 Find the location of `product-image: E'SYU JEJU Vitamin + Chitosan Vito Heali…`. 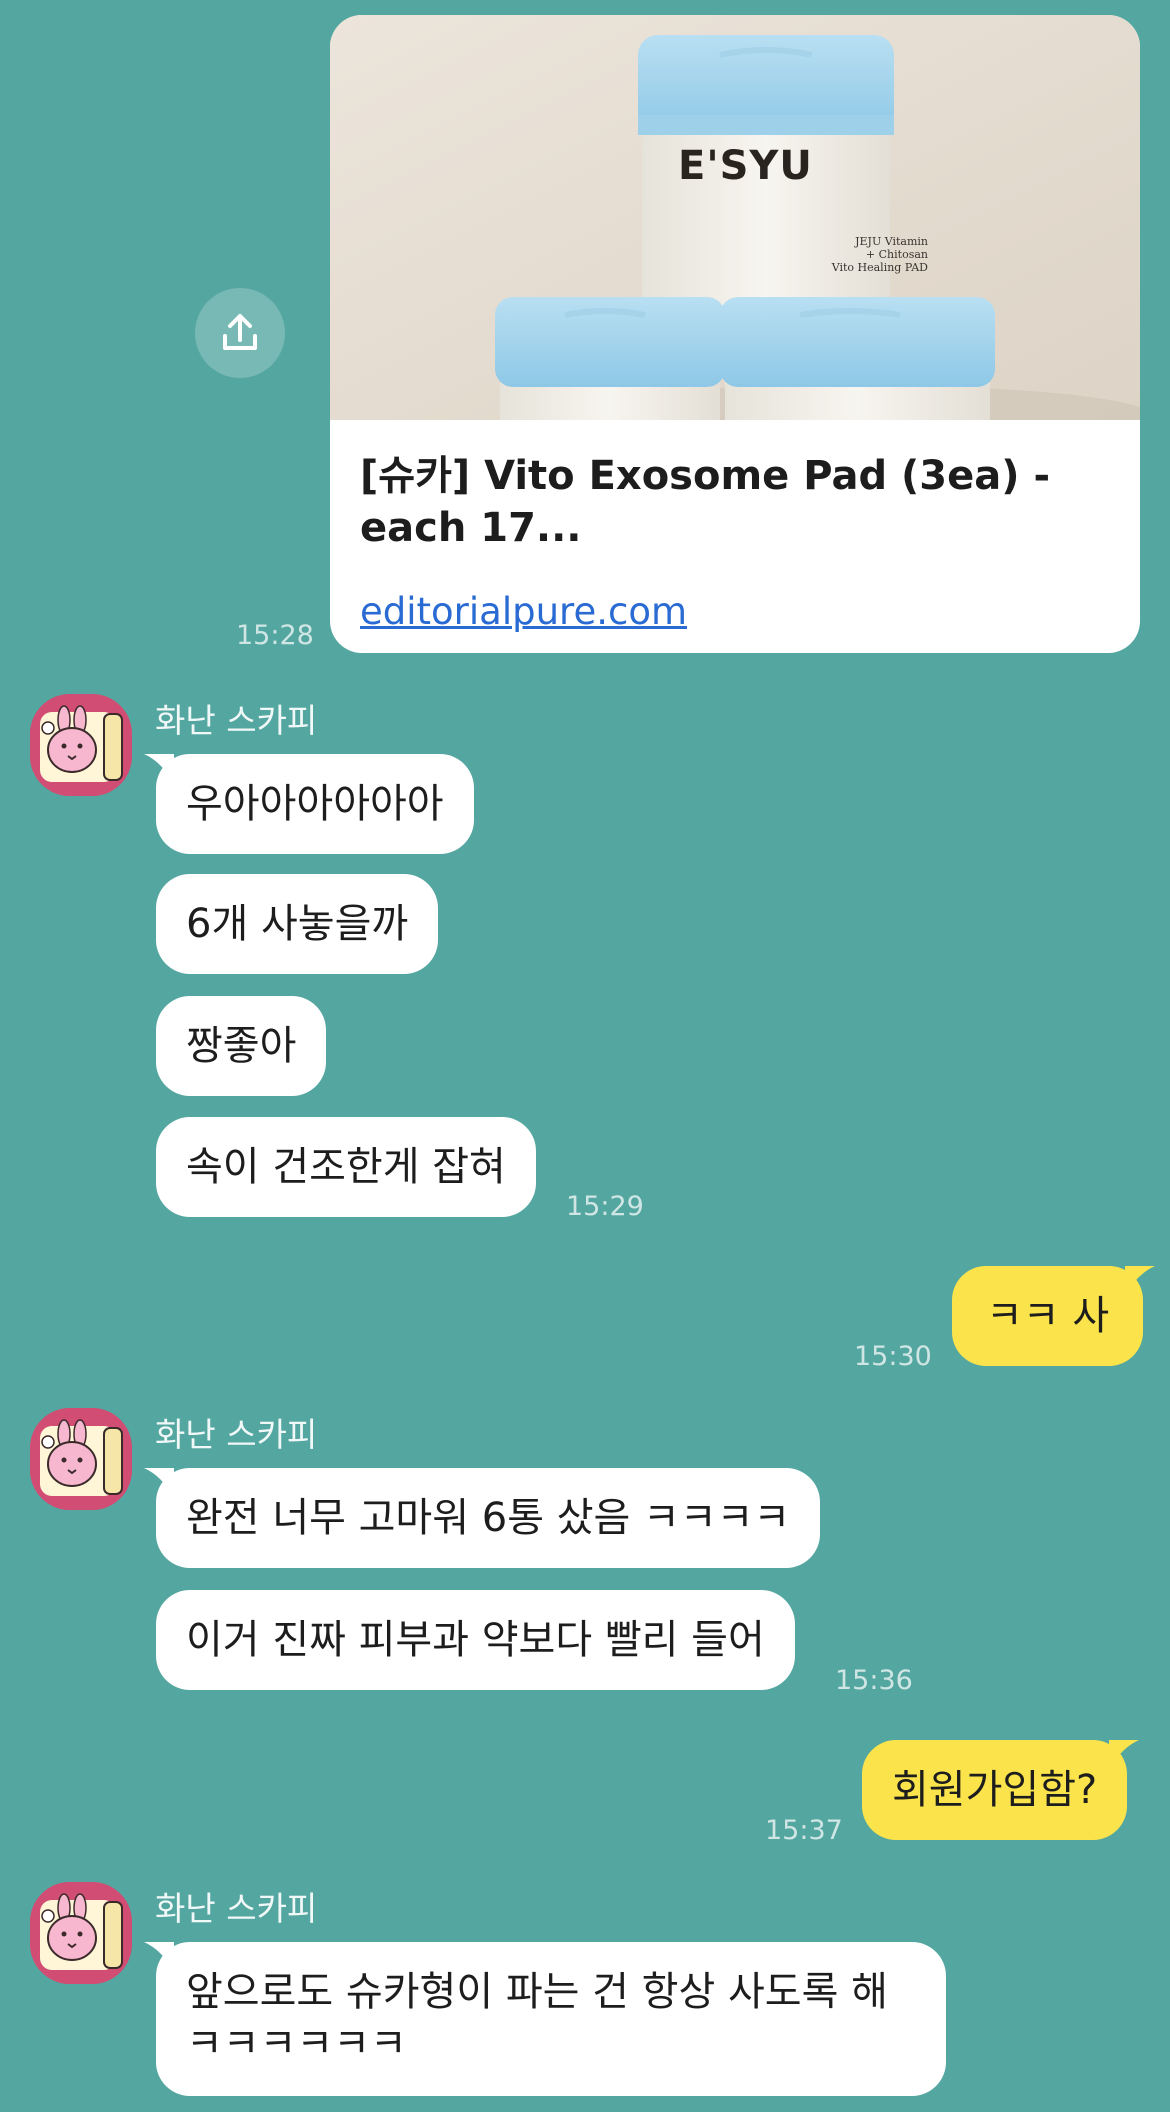

product-image: E'SYU JEJU Vitamin + Chitosan Vito Heali… is located at coordinates (735, 217).